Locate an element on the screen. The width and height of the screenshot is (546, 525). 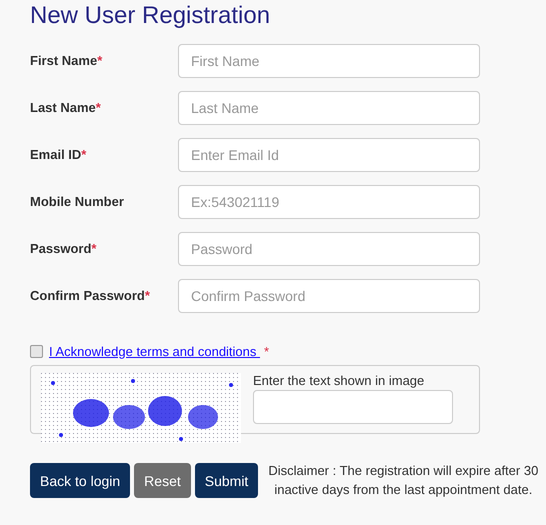
field-label: First Name* is located at coordinates (67, 60).